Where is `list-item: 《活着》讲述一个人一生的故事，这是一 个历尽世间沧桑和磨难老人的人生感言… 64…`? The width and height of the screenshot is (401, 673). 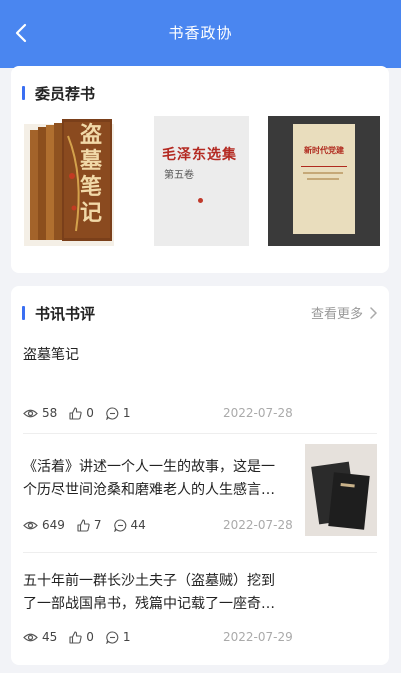
list-item: 《活着》讲述一个人一生的故事，这是一 个历尽世间沧桑和磨难老人的人生感言… 64… is located at coordinates (200, 494).